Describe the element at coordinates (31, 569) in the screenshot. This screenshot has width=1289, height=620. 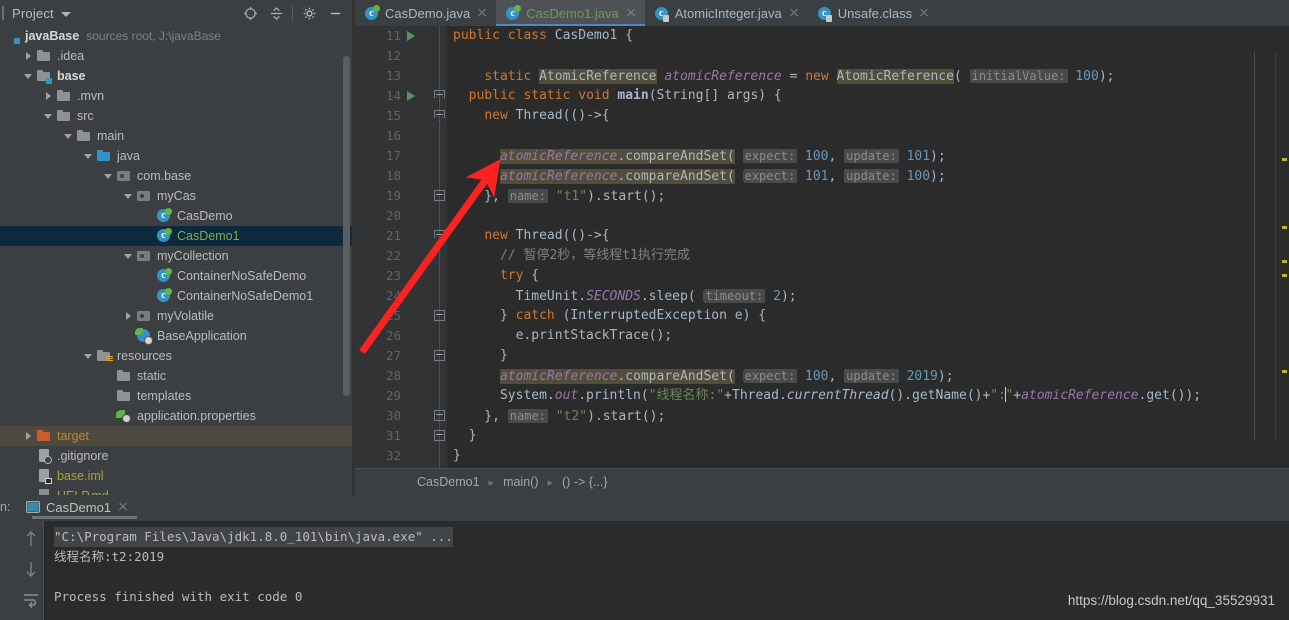
I see `down-arrow-icon` at that location.